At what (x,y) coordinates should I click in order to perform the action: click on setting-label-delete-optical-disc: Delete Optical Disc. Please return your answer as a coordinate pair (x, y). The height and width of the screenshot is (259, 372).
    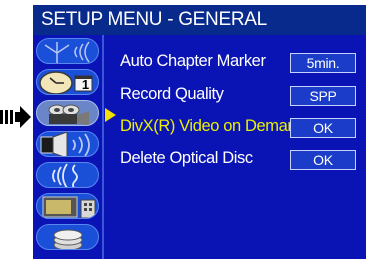
    Looking at the image, I should click on (186, 158).